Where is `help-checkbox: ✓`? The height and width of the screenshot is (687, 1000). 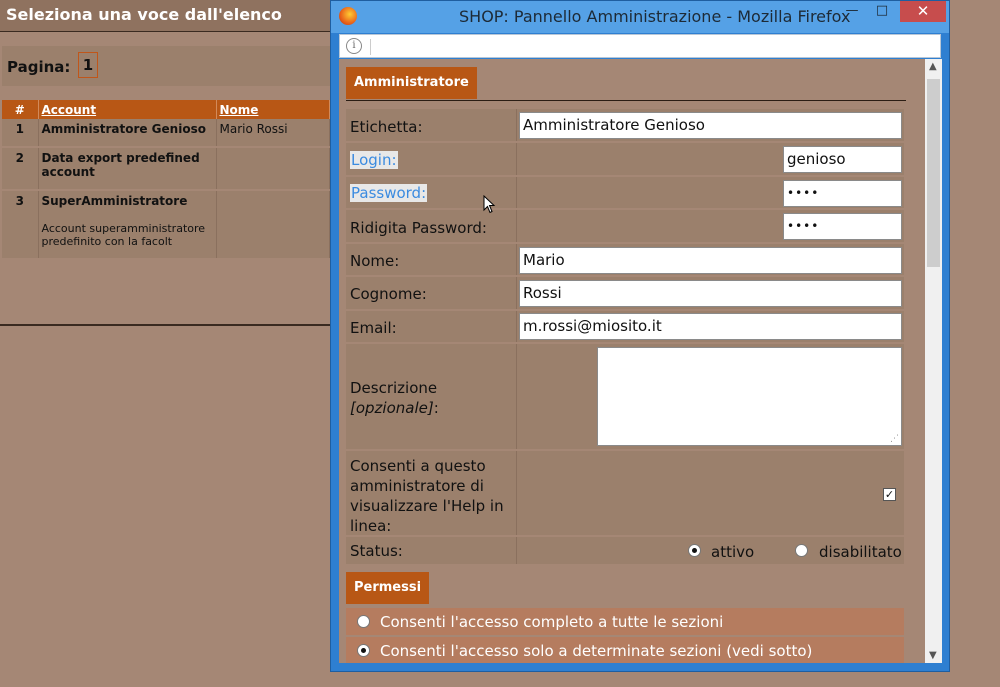 help-checkbox: ✓ is located at coordinates (889, 494).